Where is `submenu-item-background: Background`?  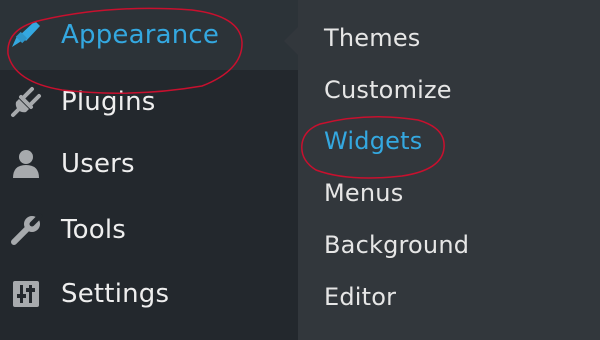
submenu-item-background: Background is located at coordinates (396, 245).